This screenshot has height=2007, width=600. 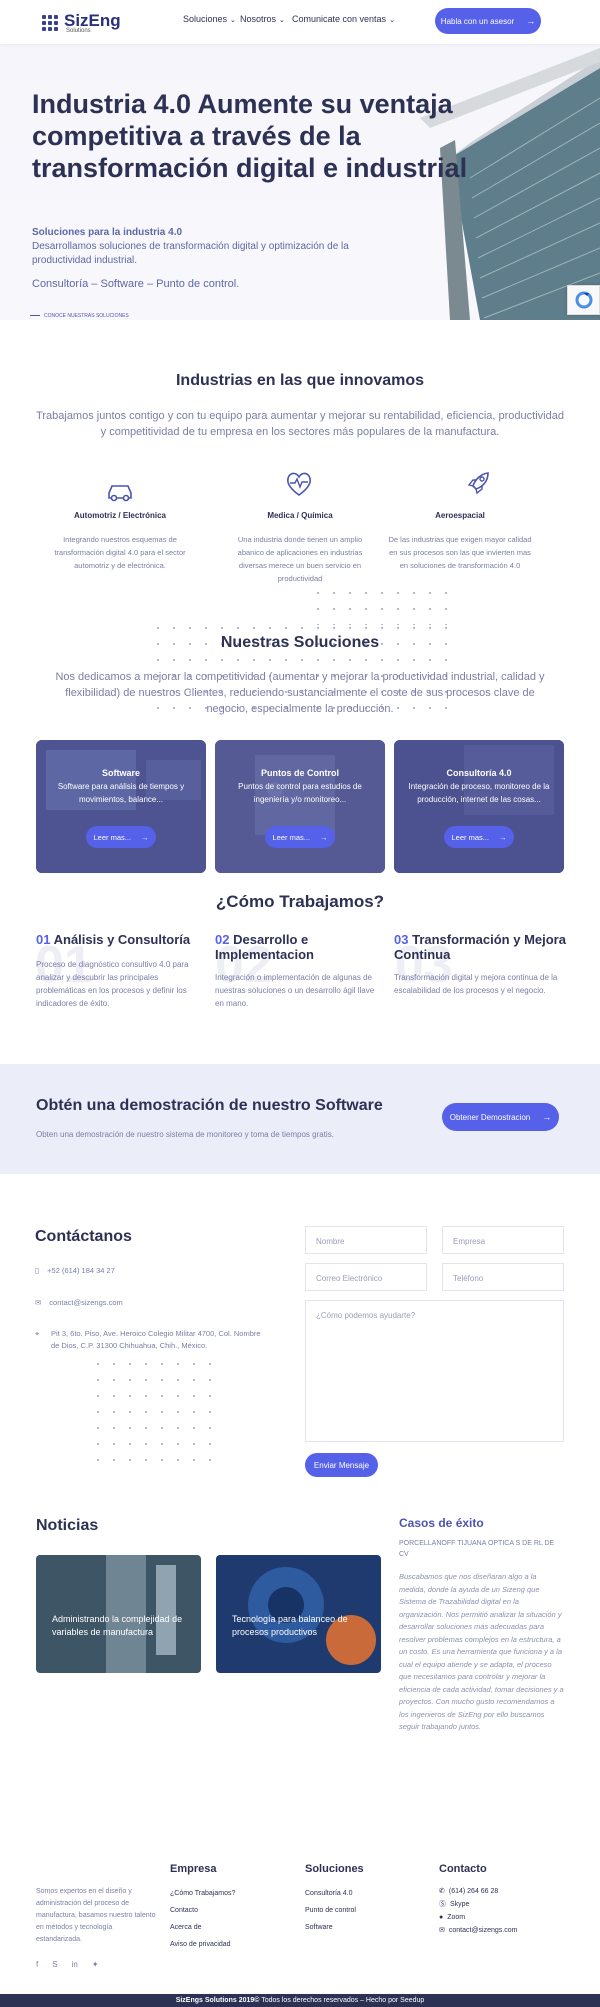 I want to click on facebook-icon: f, so click(x=37, y=1964).